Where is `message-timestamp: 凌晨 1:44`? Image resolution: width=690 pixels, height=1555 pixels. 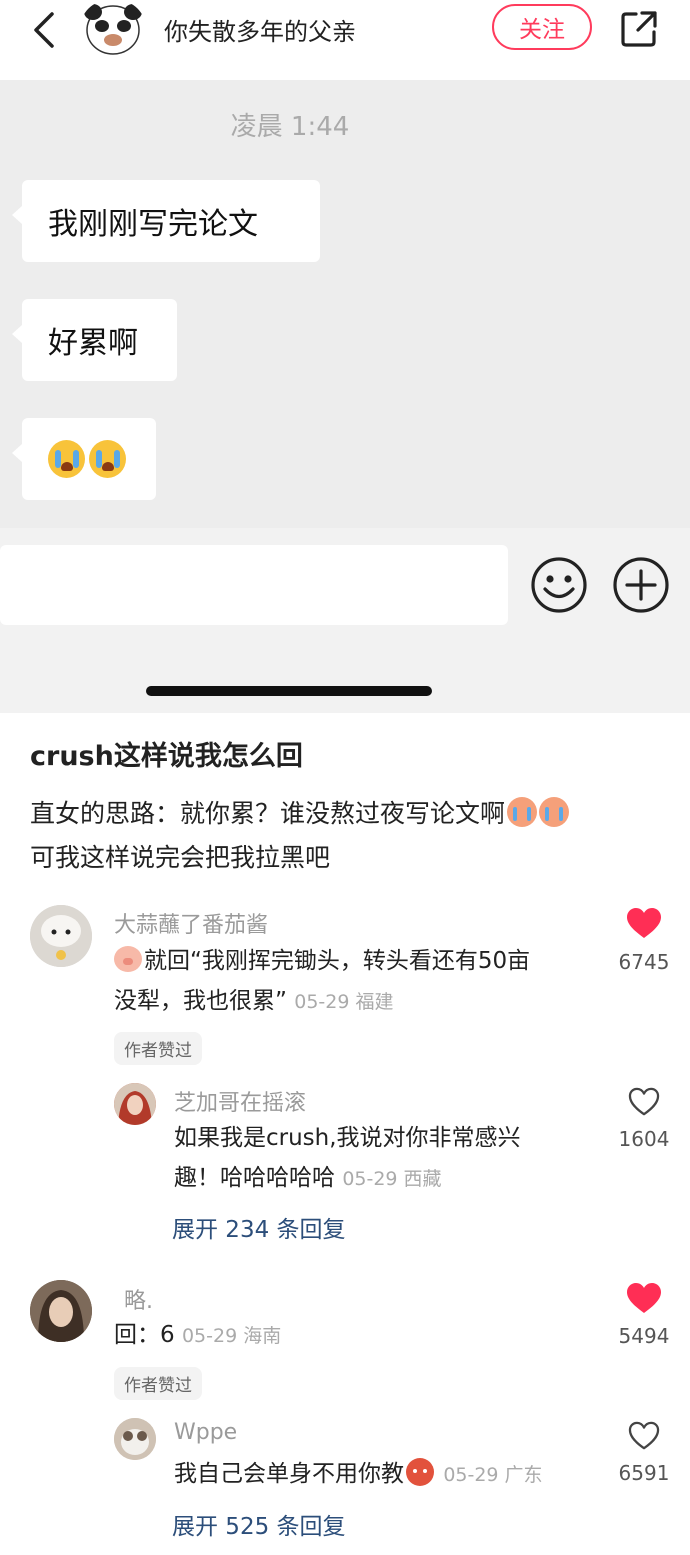
message-timestamp: 凌晨 1:44 is located at coordinates (290, 127).